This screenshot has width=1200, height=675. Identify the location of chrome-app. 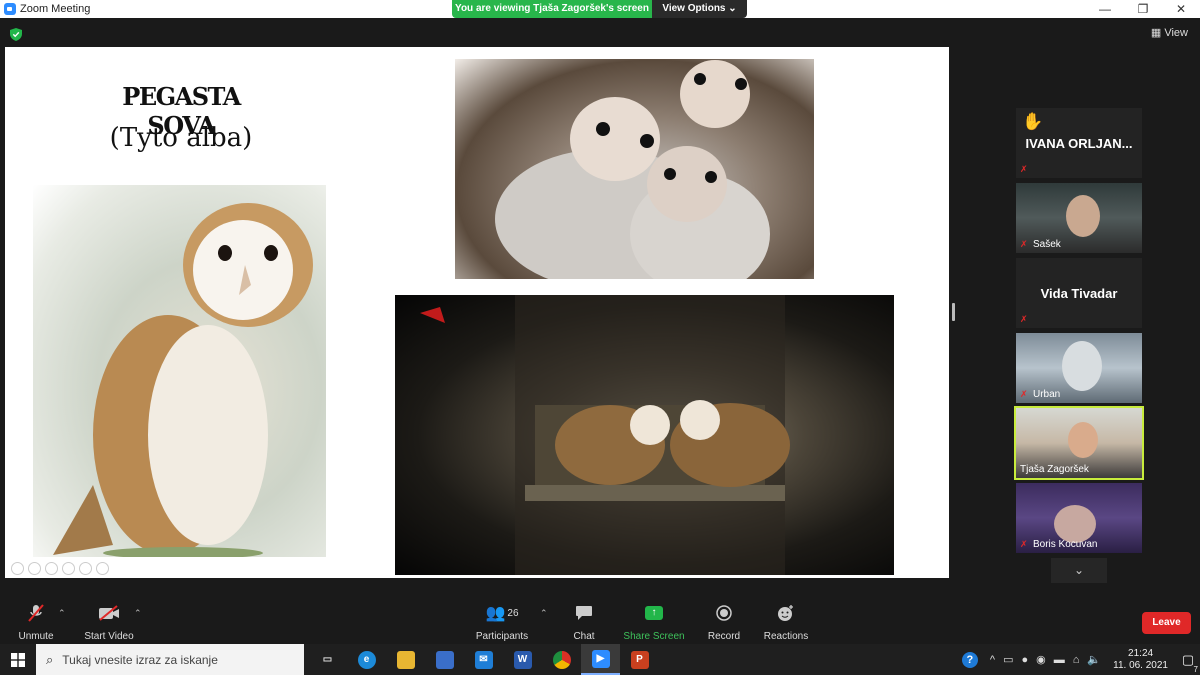
(561, 659).